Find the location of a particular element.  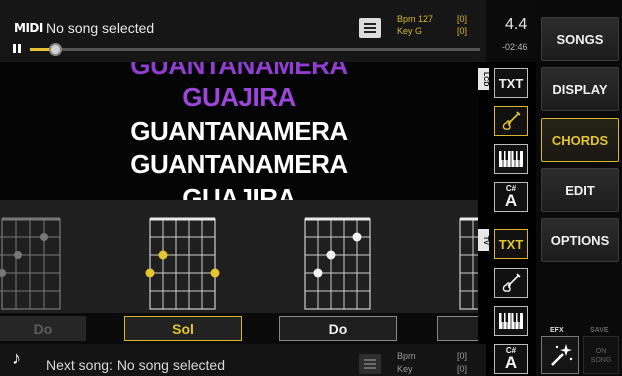

lcd-keyboard-button is located at coordinates (511, 159).